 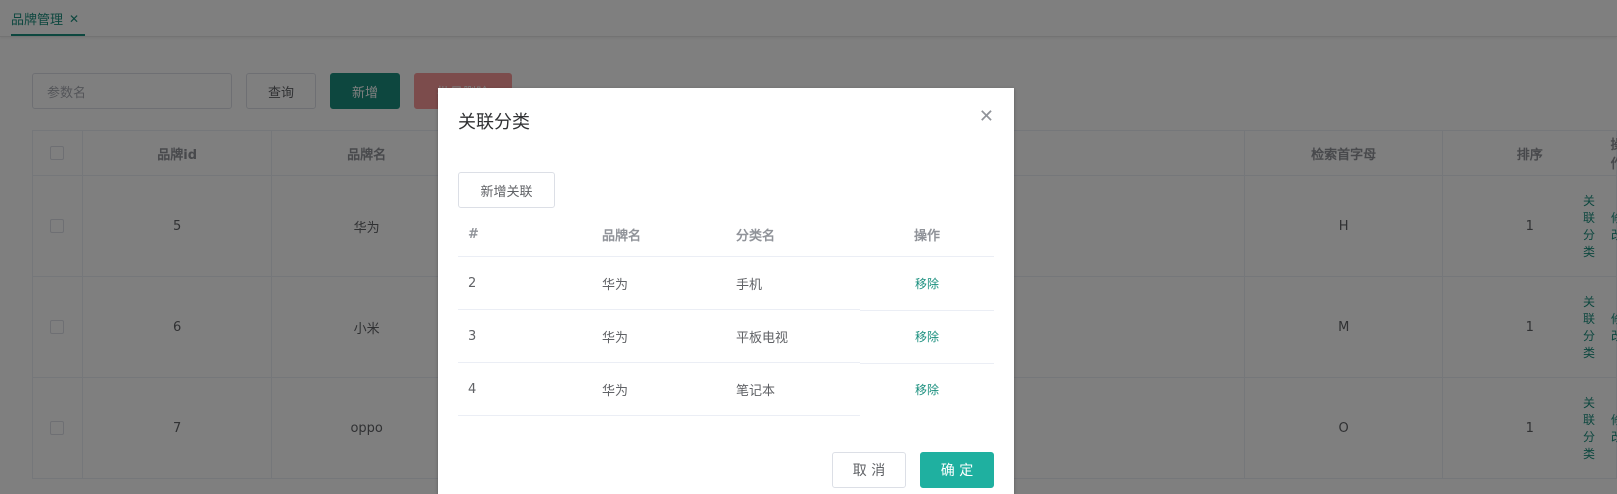 I want to click on table-row: 2 华为 手机 移除, so click(x=726, y=283).